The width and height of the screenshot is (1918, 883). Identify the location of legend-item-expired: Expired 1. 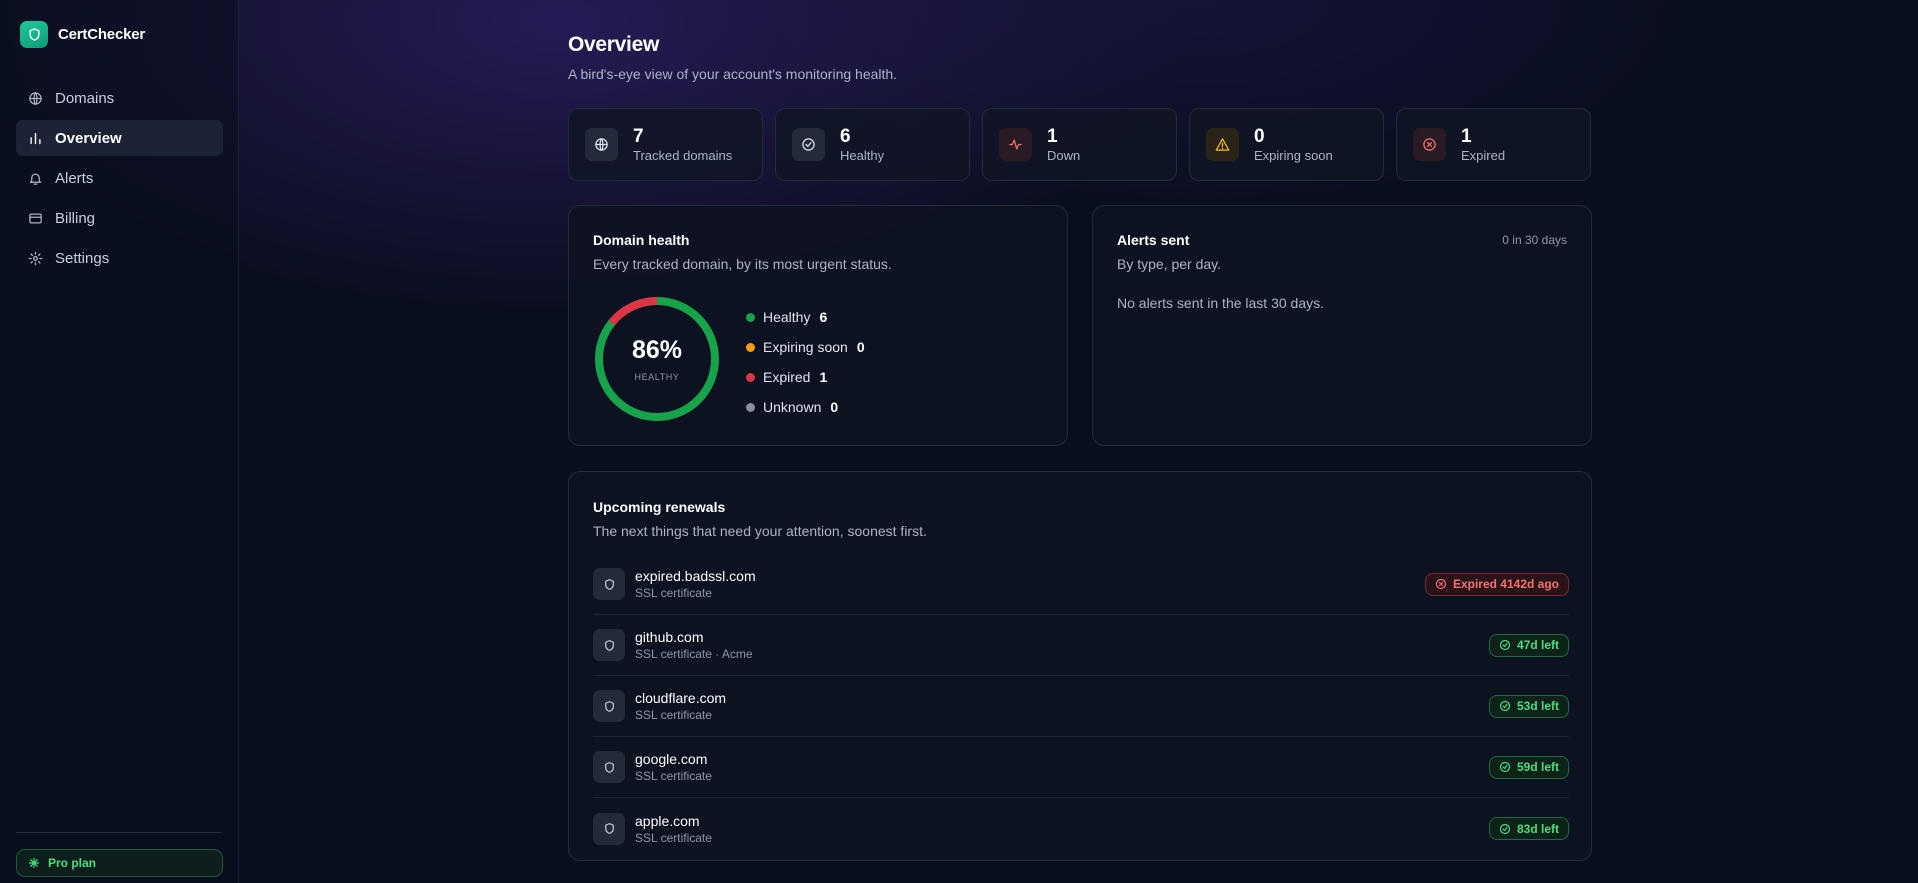
(805, 377).